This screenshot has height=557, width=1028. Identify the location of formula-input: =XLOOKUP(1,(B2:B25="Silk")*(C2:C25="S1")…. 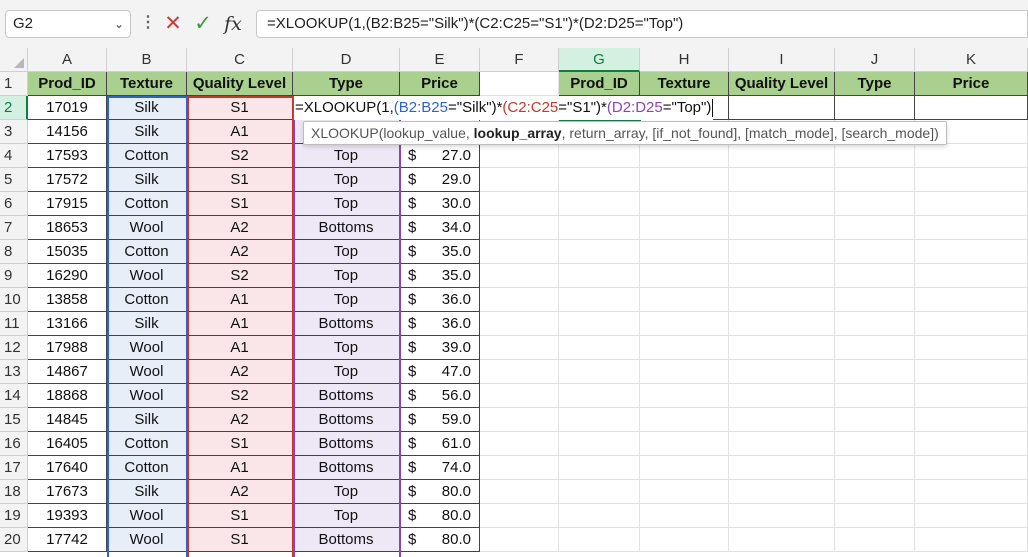
(642, 24).